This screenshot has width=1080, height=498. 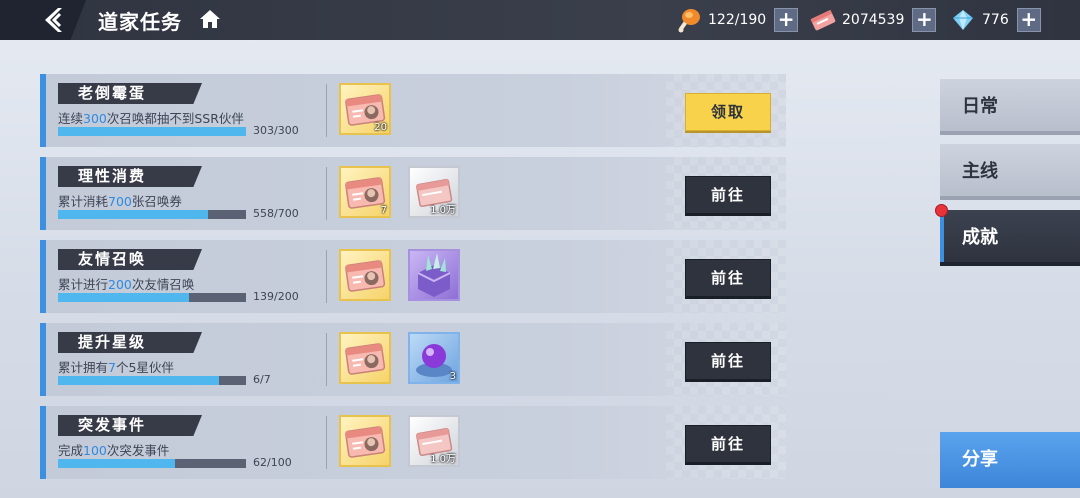 I want to click on top-bar: 道家任务 122/190 + 2074539 + 776 +, so click(x=540, y=20).